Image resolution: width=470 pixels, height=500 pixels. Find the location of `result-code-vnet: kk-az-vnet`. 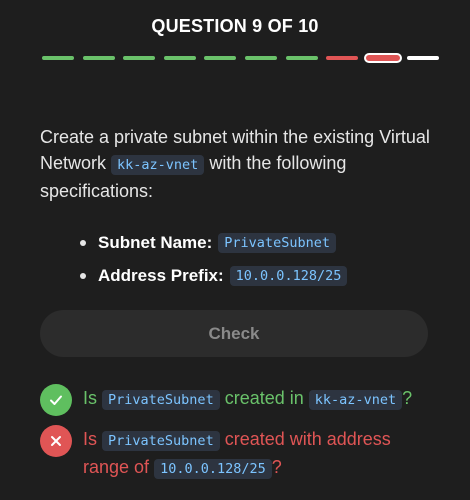

result-code-vnet: kk-az-vnet is located at coordinates (355, 400).